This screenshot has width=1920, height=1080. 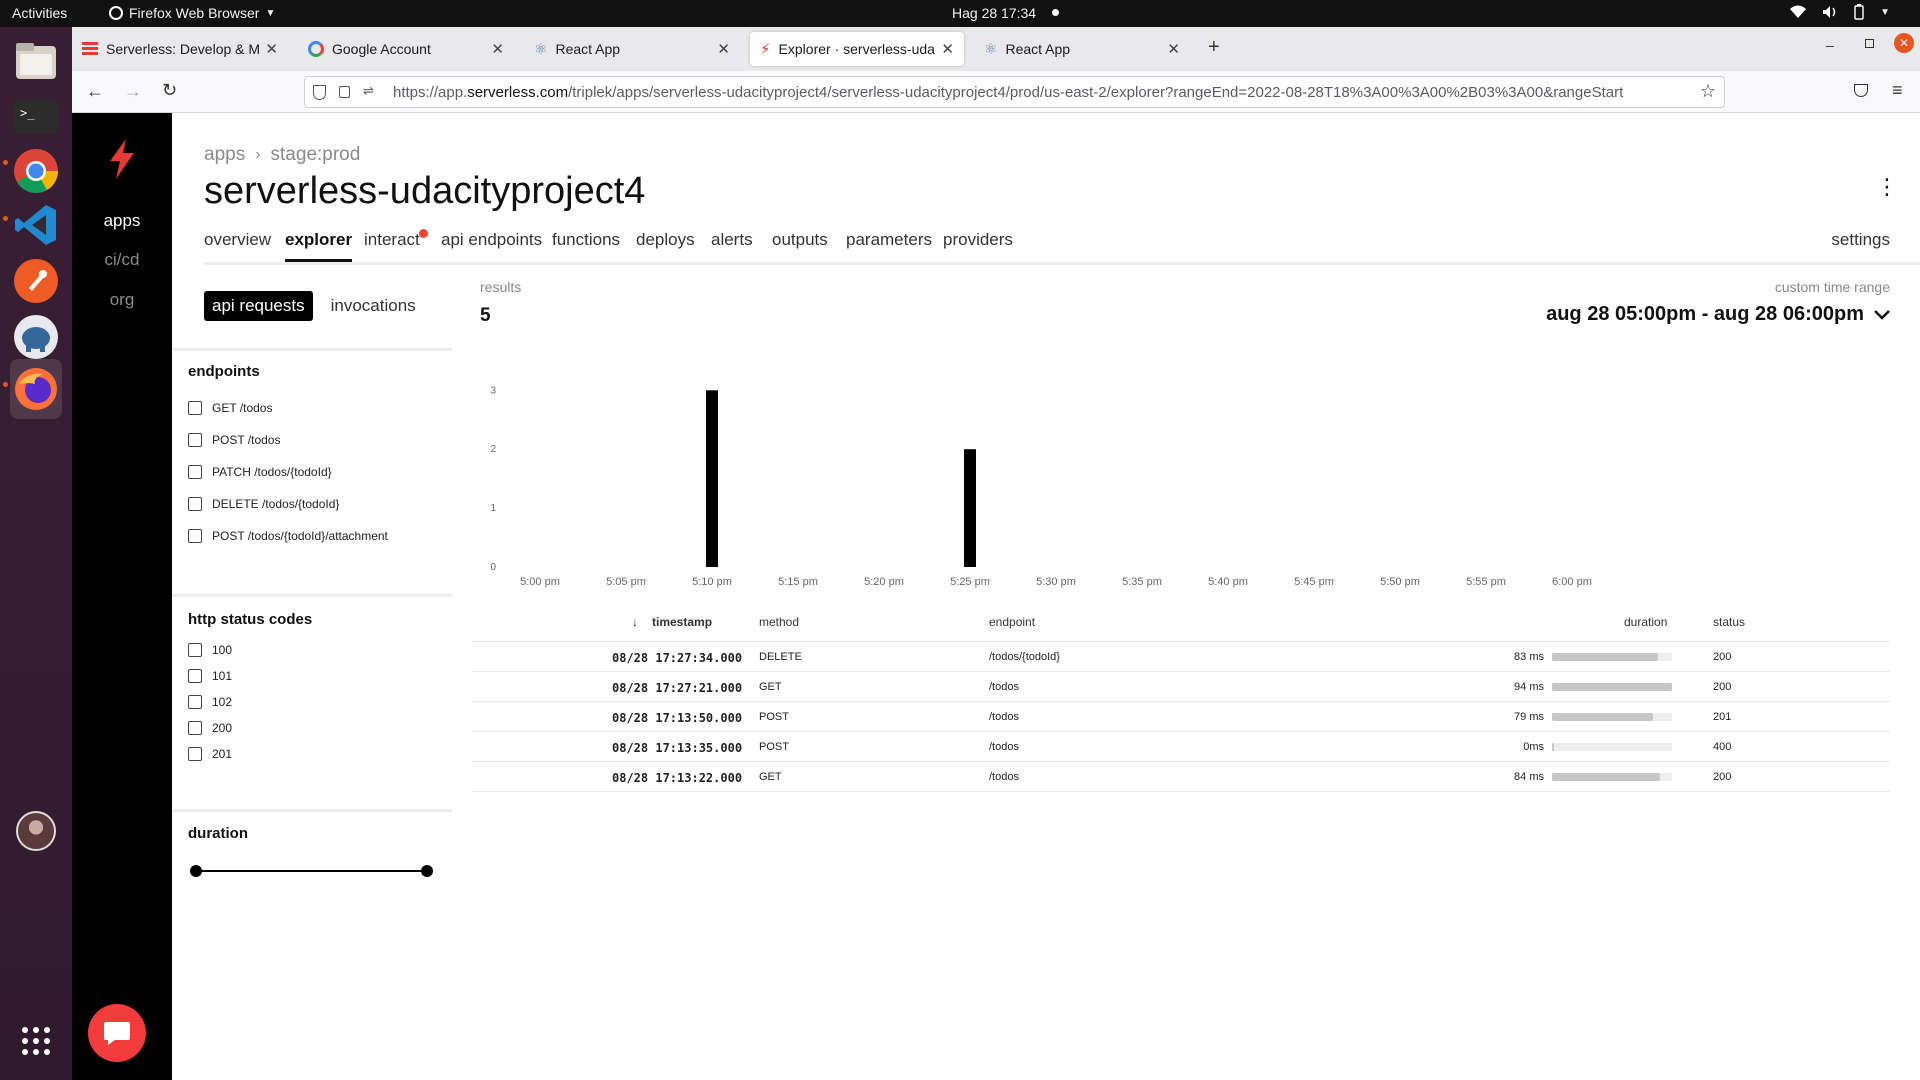 What do you see at coordinates (1861, 90) in the screenshot?
I see `pocket-icon` at bounding box center [1861, 90].